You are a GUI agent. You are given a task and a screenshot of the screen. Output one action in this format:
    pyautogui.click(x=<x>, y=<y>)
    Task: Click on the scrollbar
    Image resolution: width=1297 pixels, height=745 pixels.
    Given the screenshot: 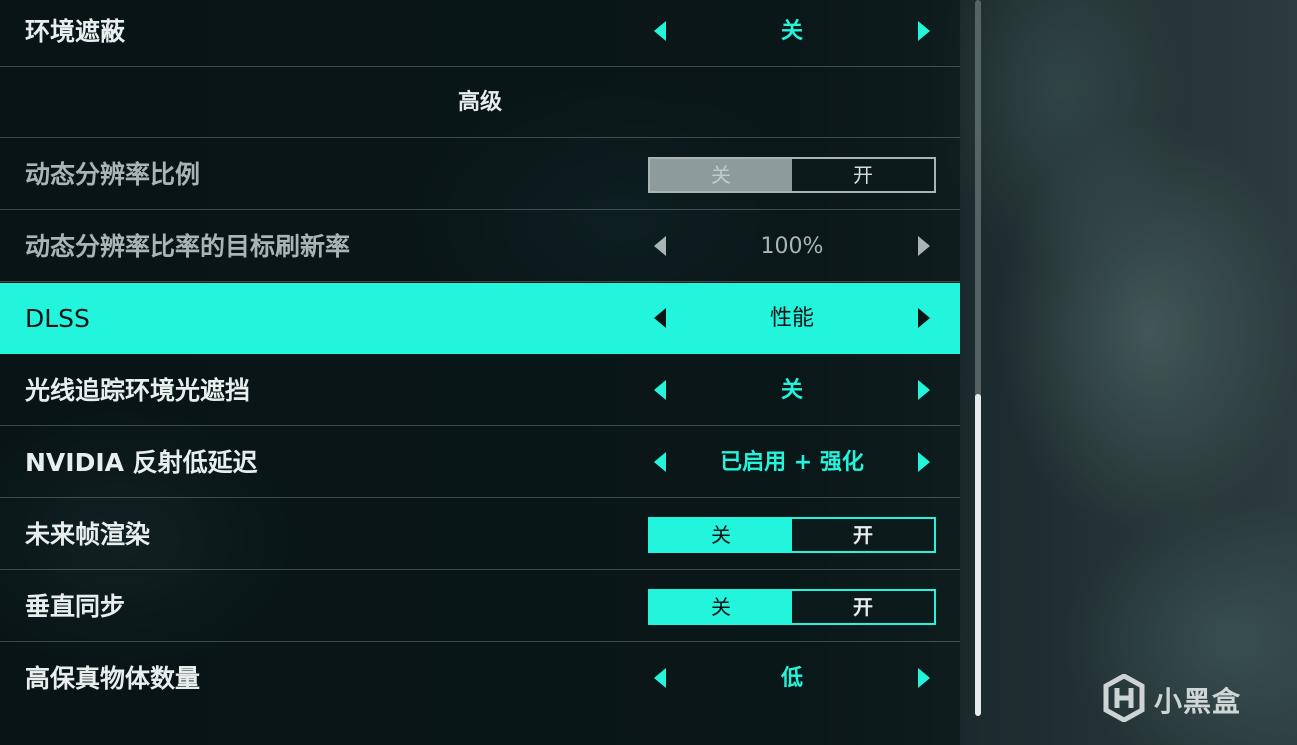 What is the action you would take?
    pyautogui.click(x=978, y=358)
    